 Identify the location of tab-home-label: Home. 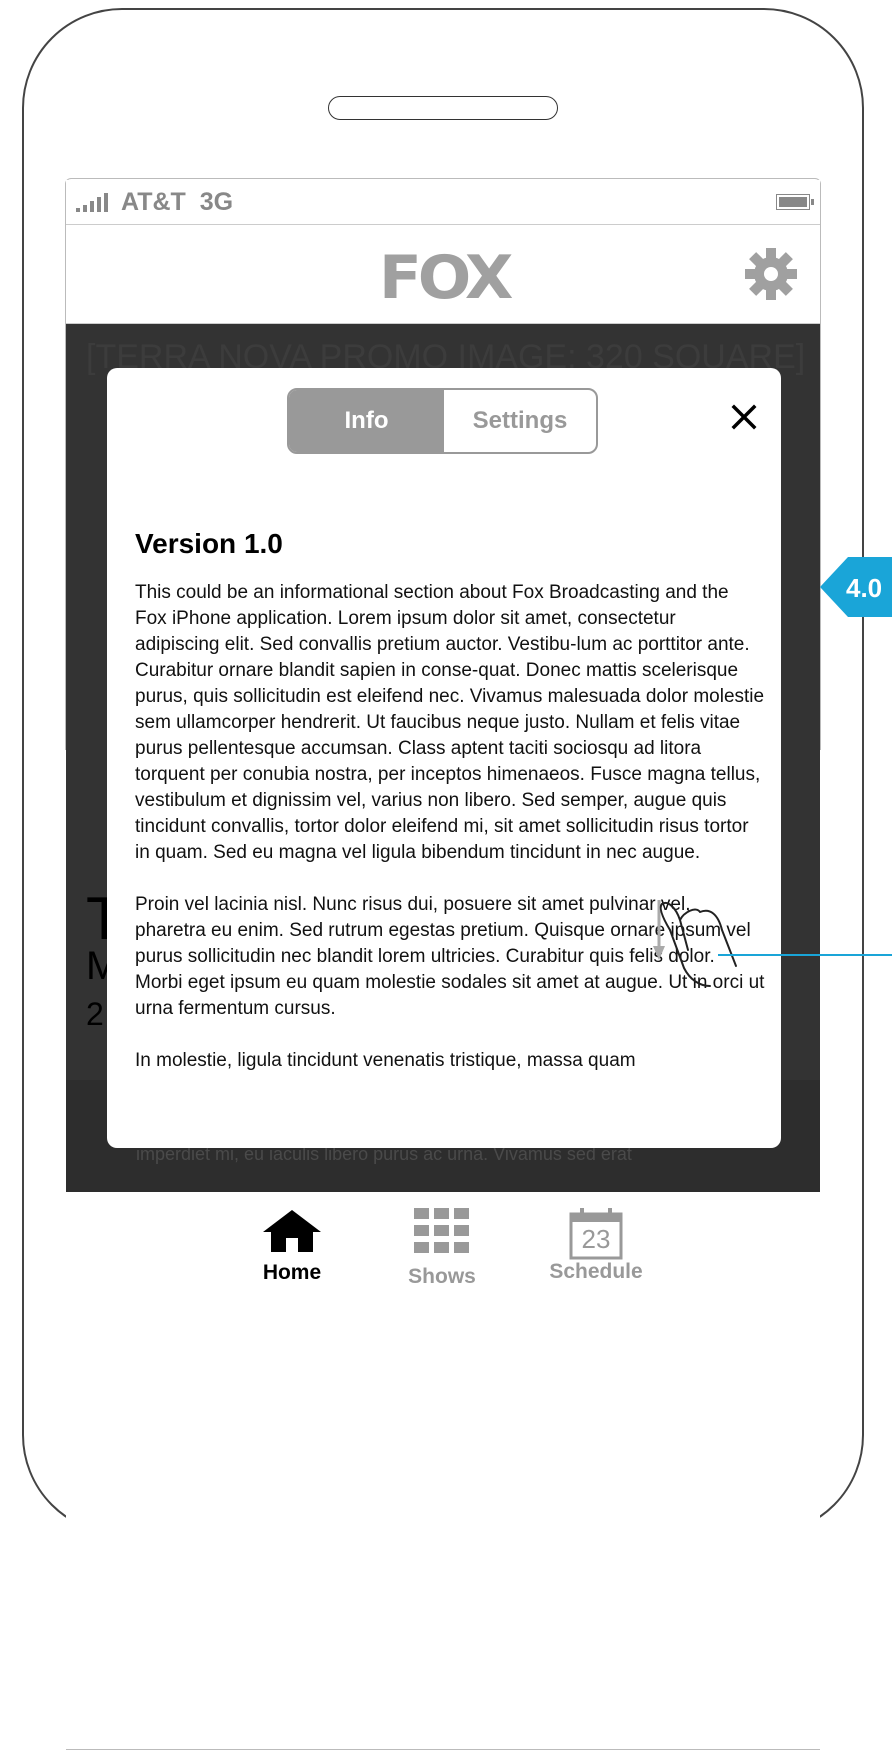
(292, 1272).